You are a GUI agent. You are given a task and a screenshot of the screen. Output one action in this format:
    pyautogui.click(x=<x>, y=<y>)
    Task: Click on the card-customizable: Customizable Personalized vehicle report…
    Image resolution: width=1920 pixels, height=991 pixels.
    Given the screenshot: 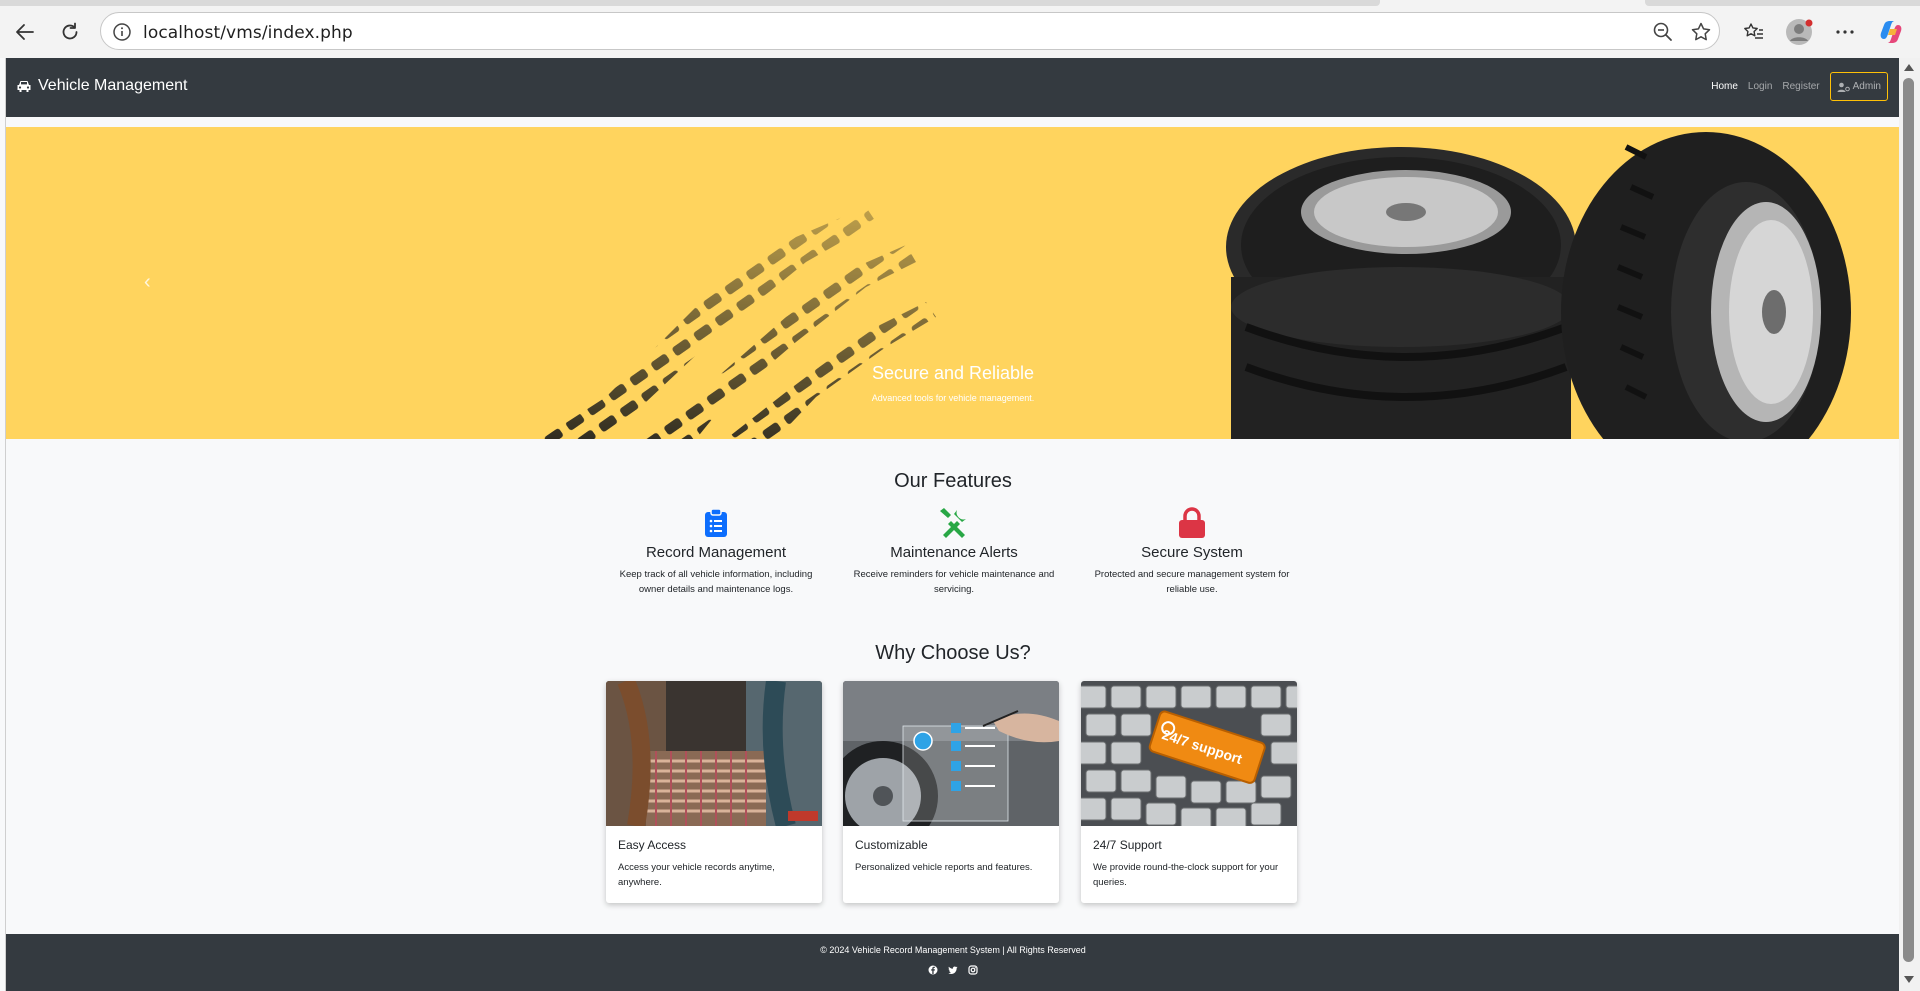 What is the action you would take?
    pyautogui.click(x=951, y=792)
    